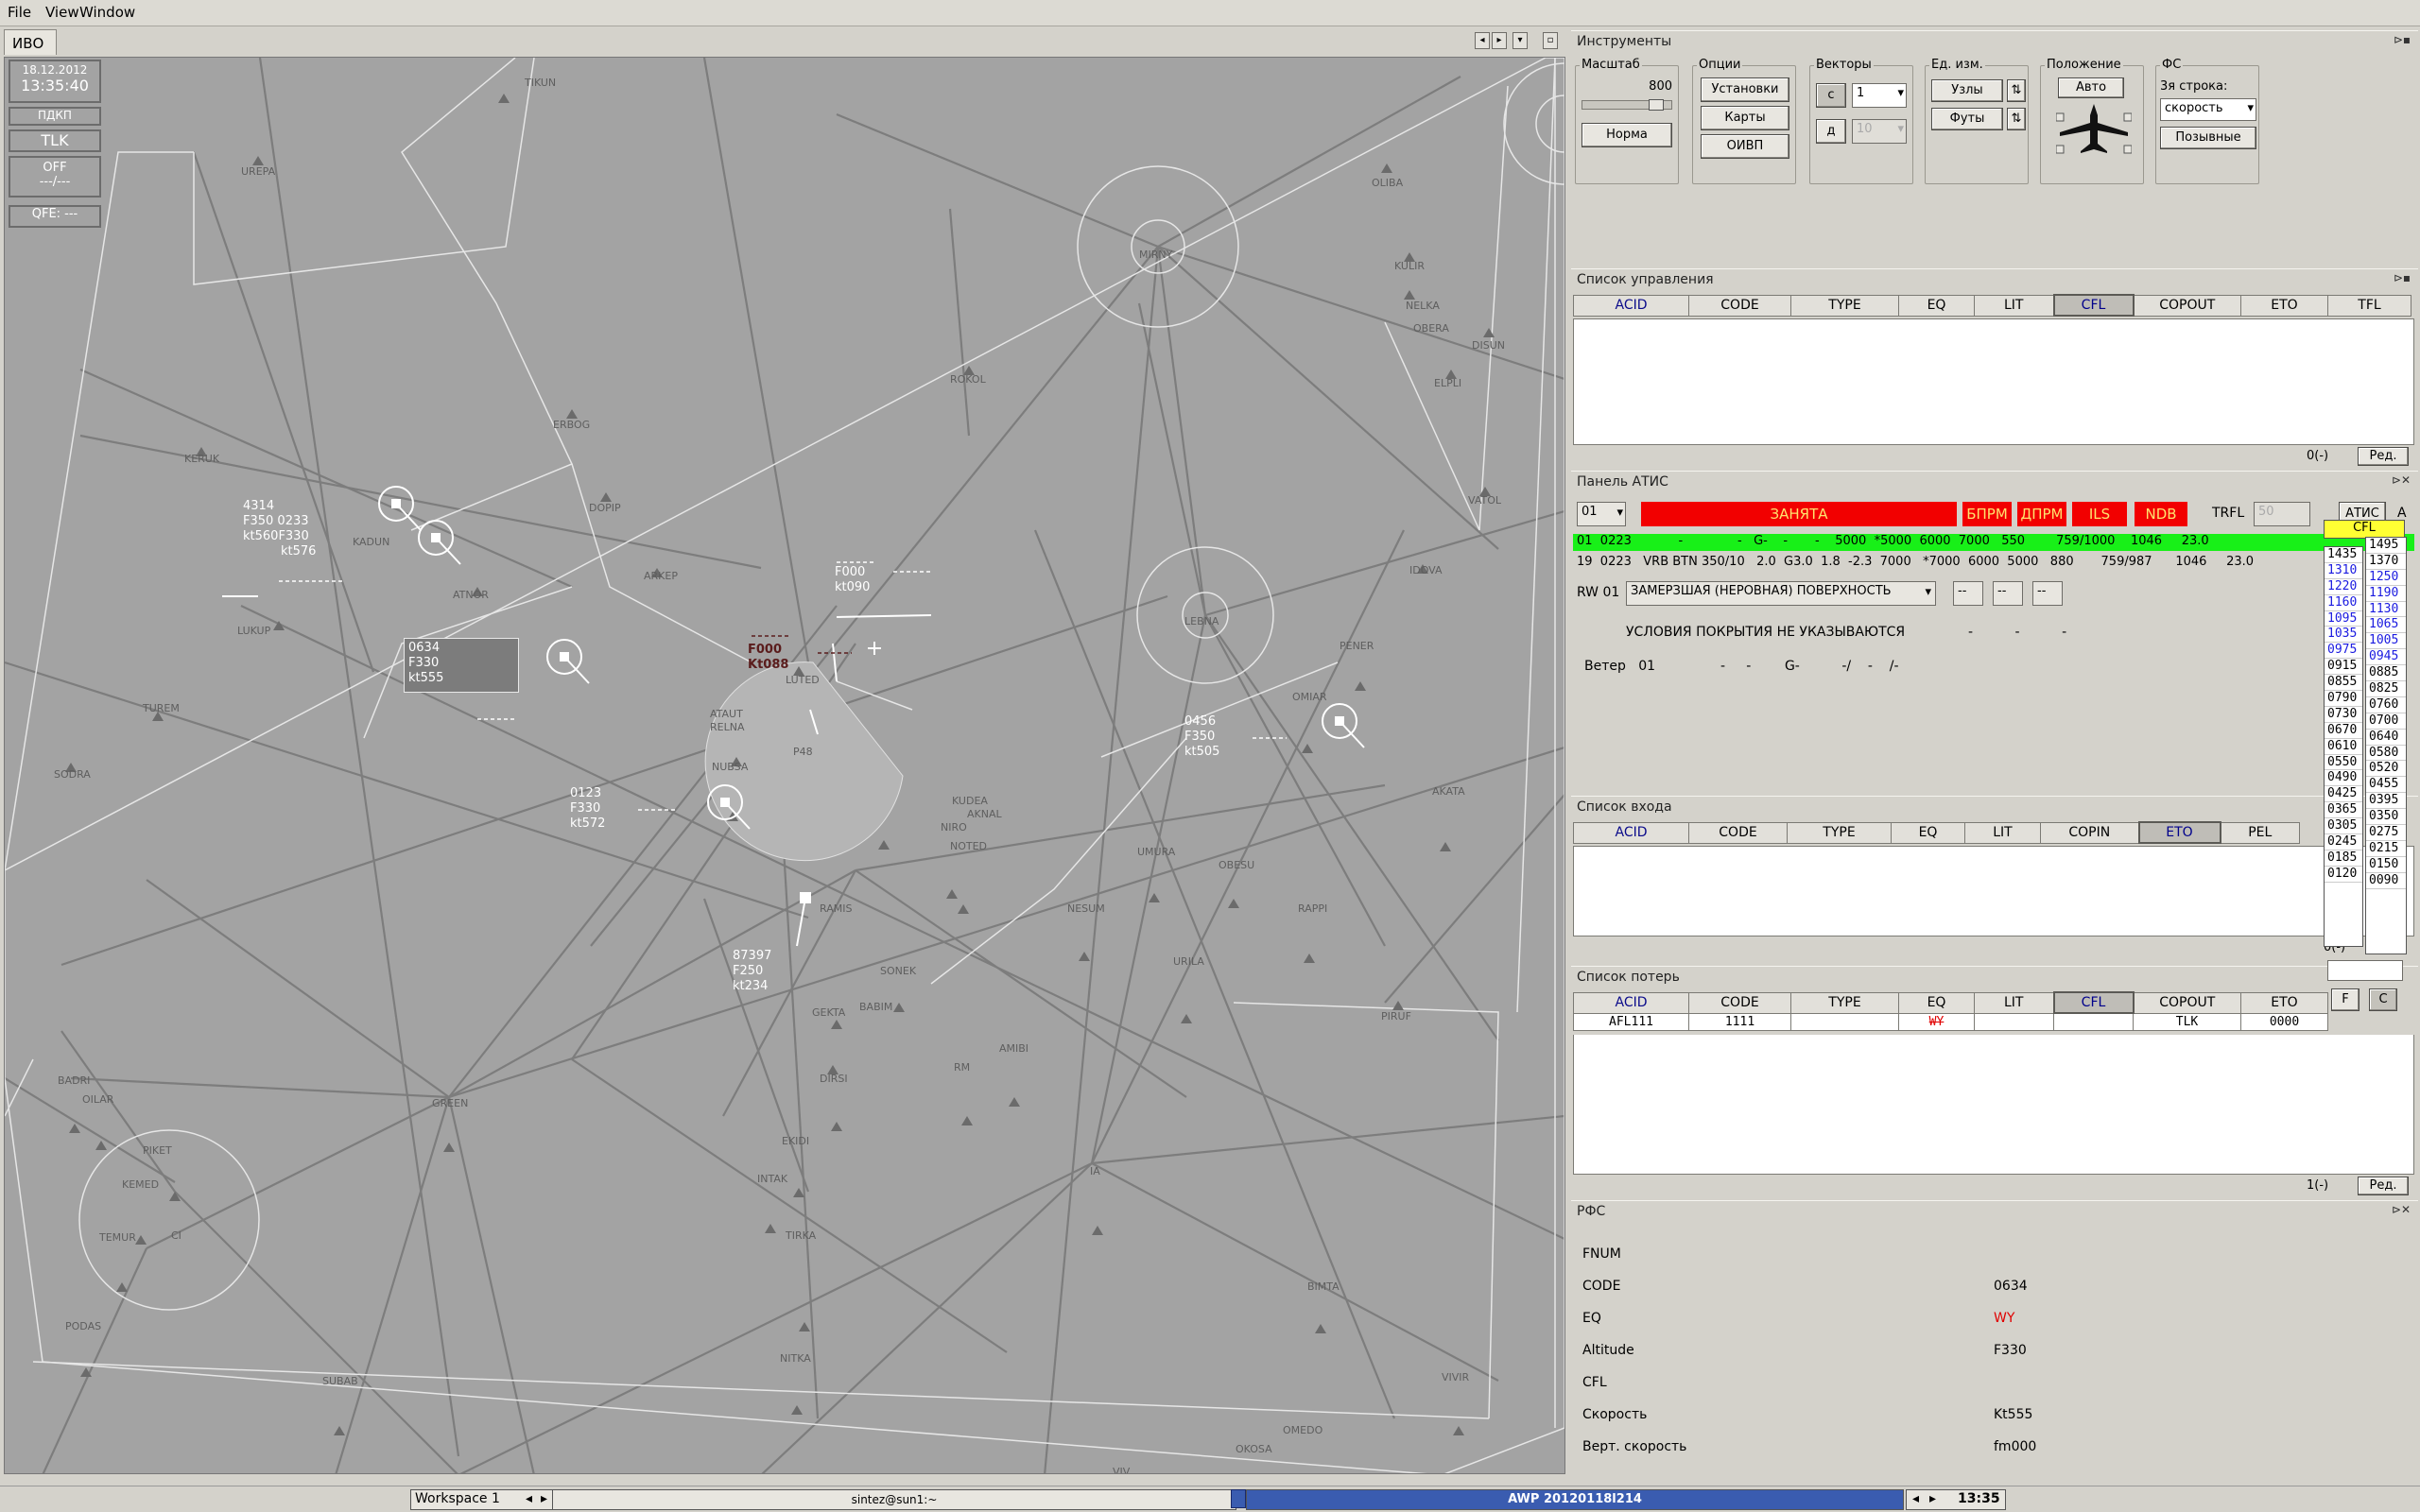 The image size is (2420, 1512). What do you see at coordinates (2282, 514) in the screenshot?
I see `trfl-input: 50` at bounding box center [2282, 514].